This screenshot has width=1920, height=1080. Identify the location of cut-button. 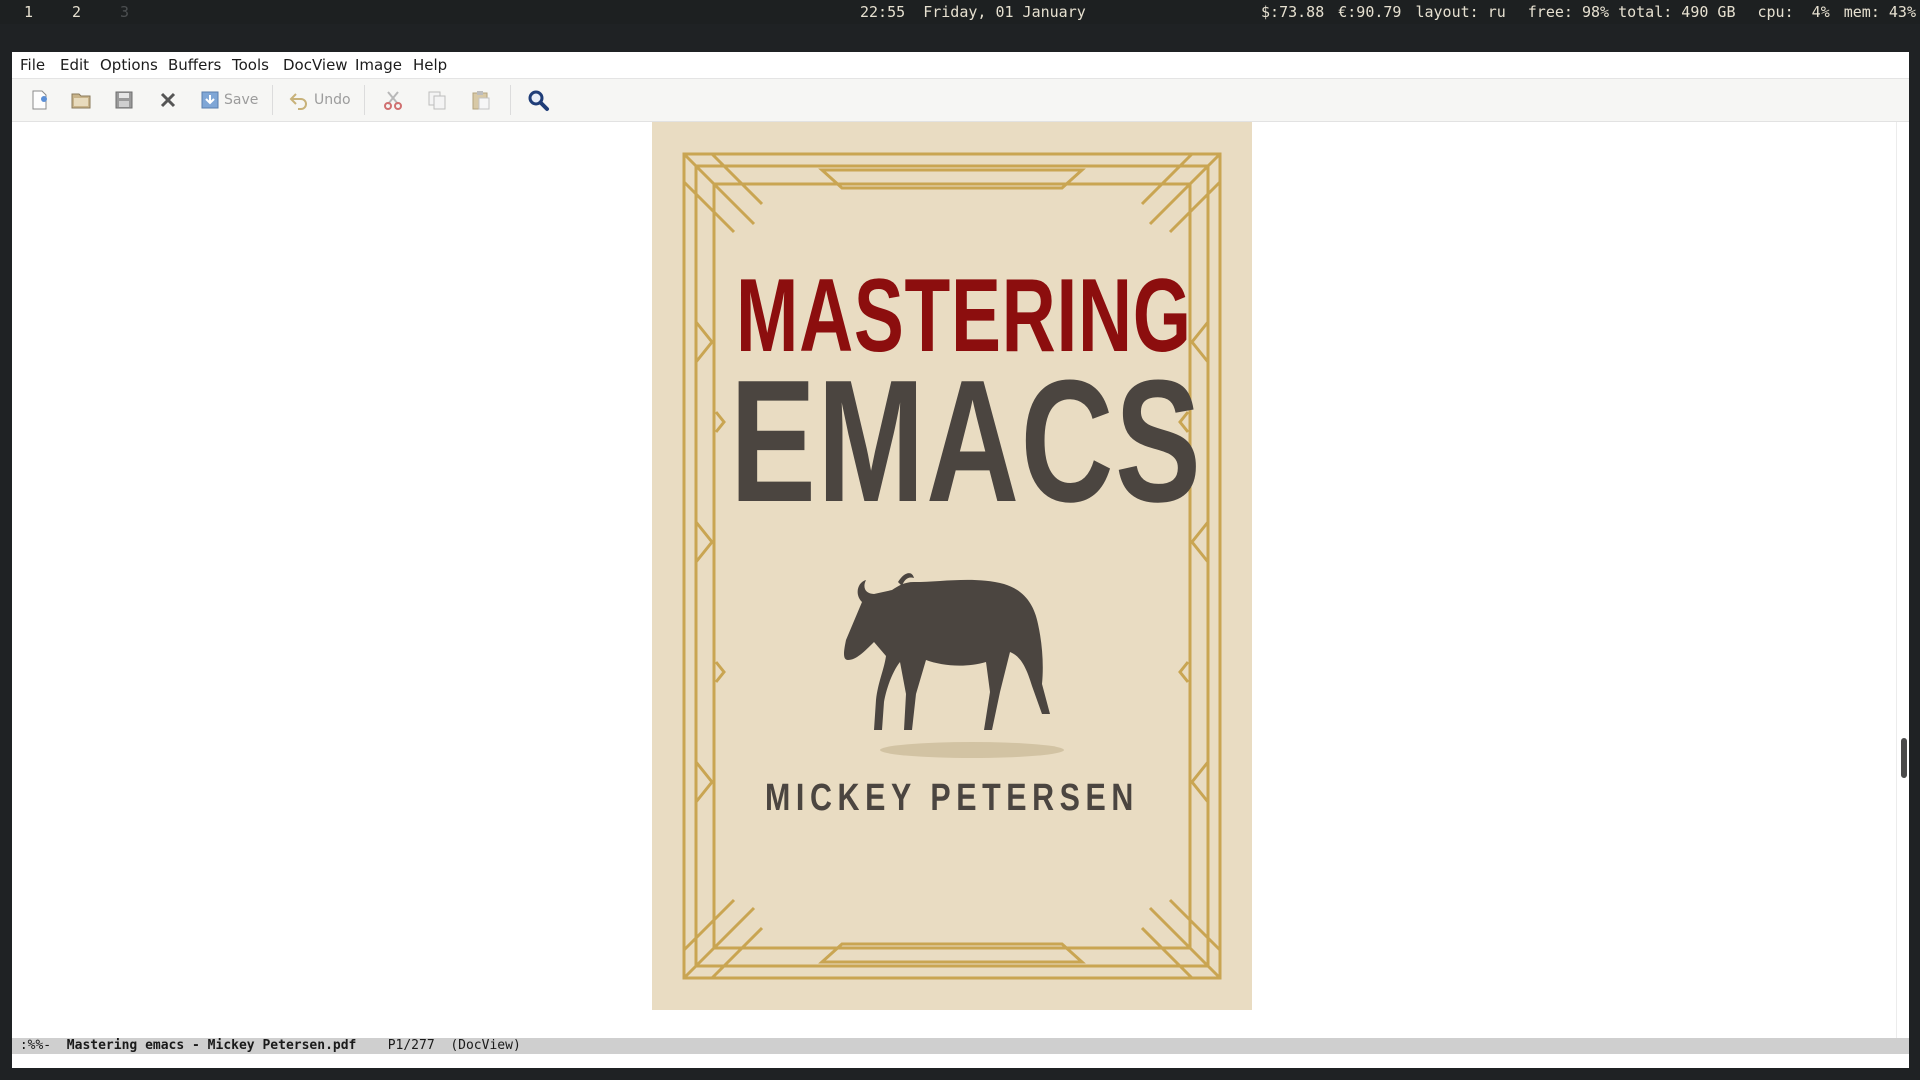
(393, 100).